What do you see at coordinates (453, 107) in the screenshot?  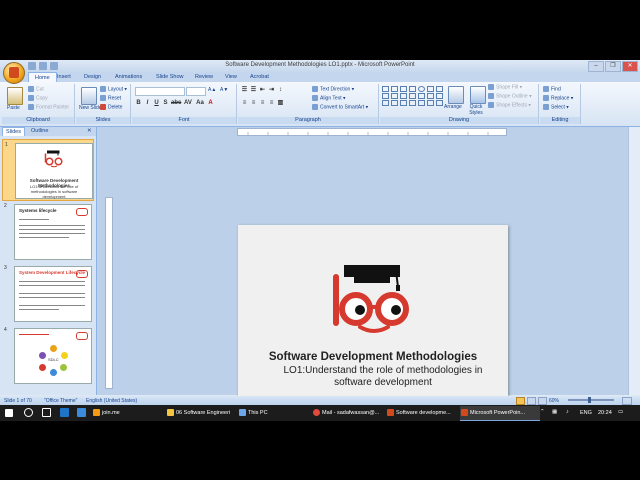 I see `arrange-button: Arrange` at bounding box center [453, 107].